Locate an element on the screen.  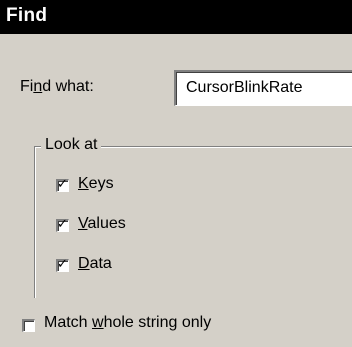
find-what-label: Find what: is located at coordinates (57, 87).